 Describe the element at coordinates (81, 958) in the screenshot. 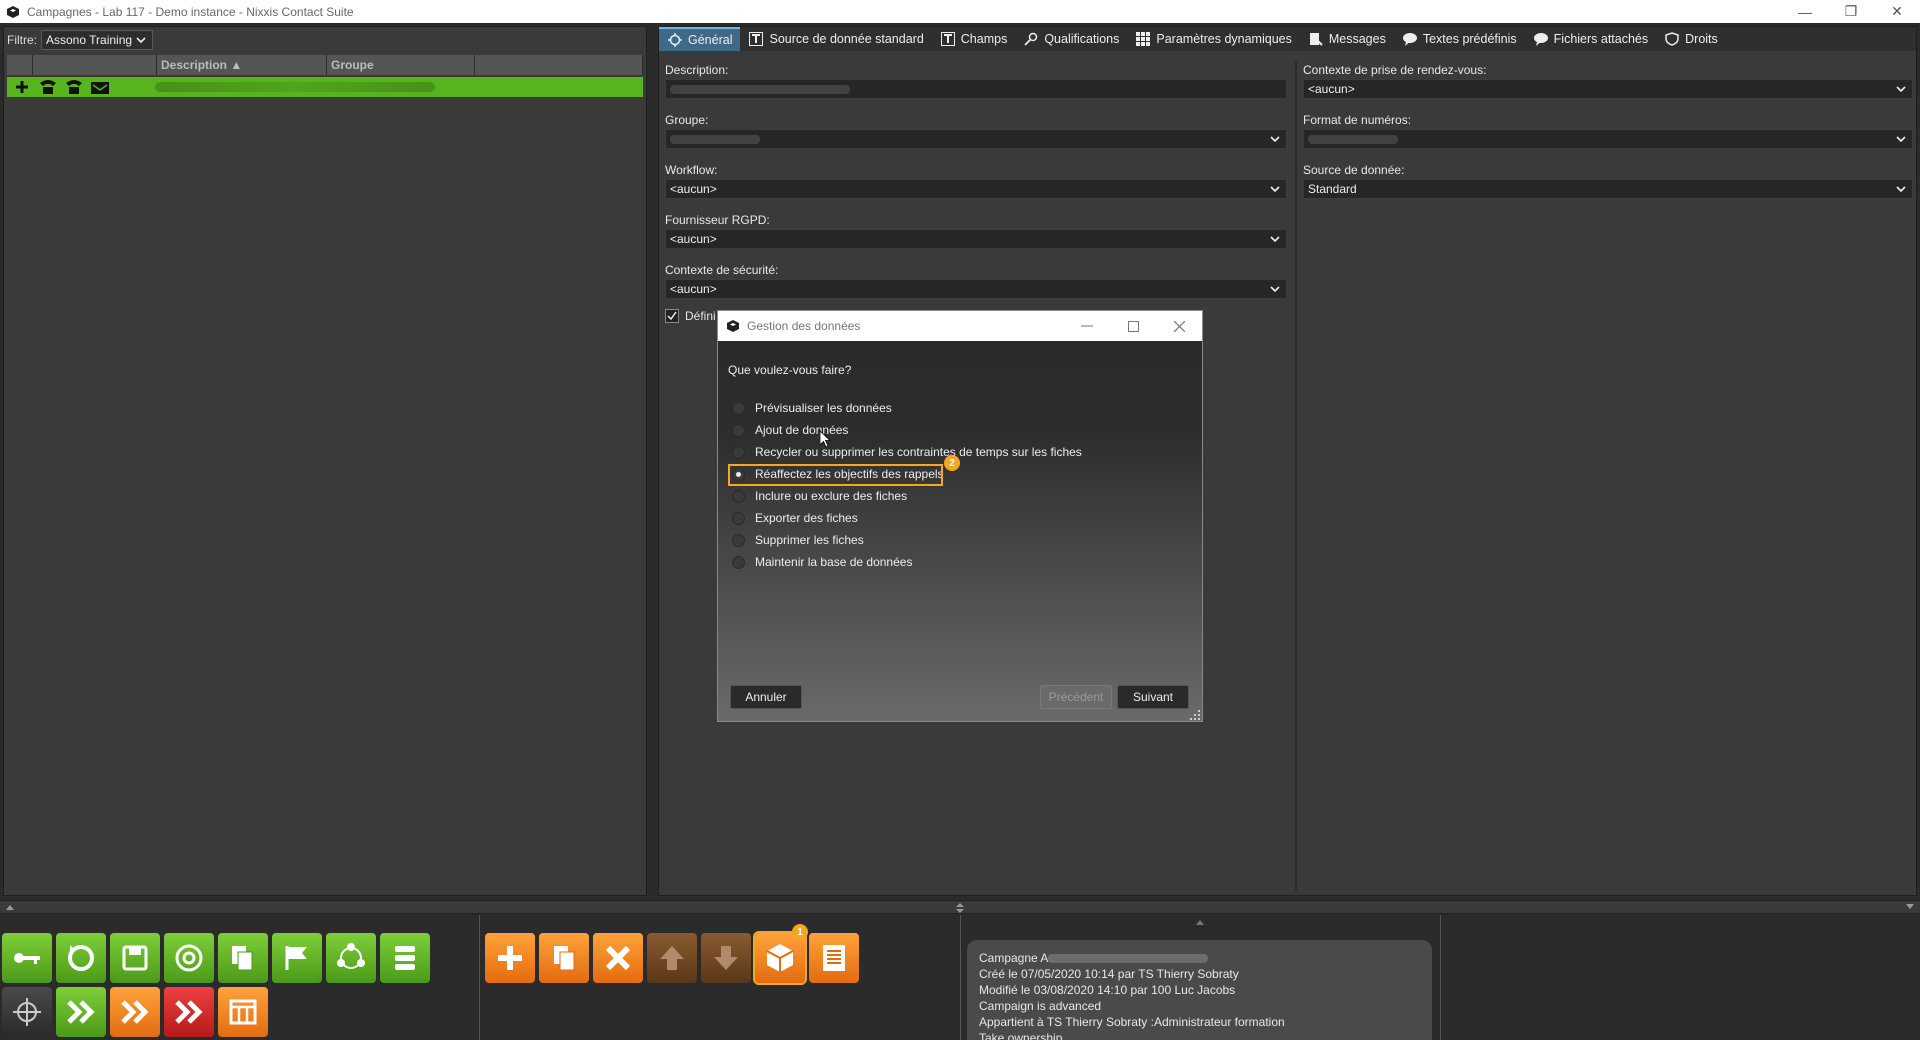

I see `refresh-button` at that location.